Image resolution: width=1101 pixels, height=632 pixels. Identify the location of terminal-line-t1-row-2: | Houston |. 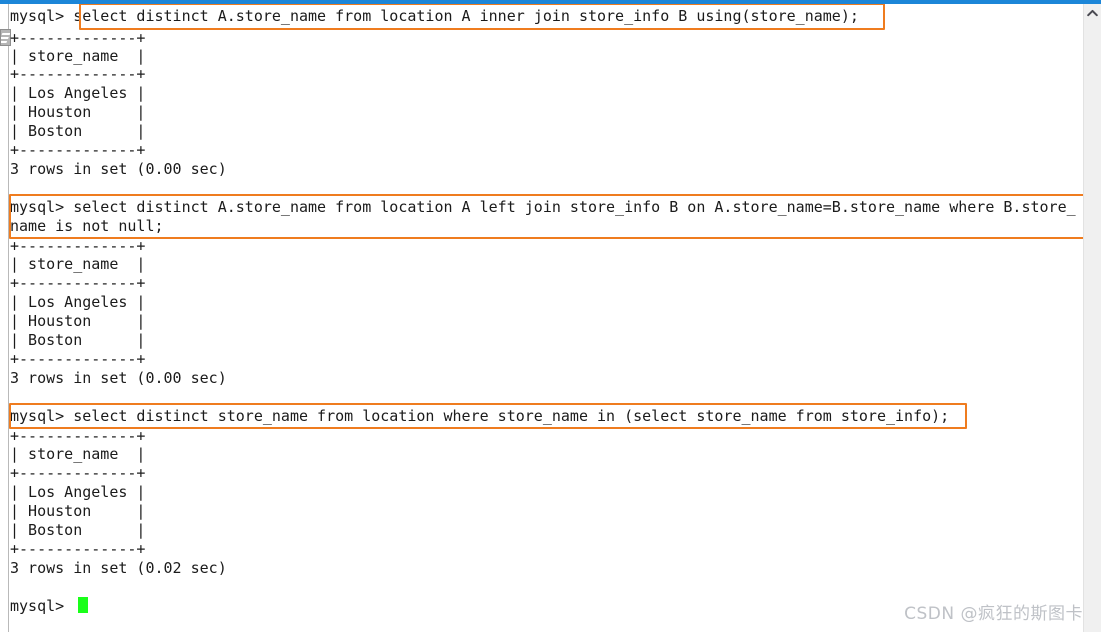
(78, 112).